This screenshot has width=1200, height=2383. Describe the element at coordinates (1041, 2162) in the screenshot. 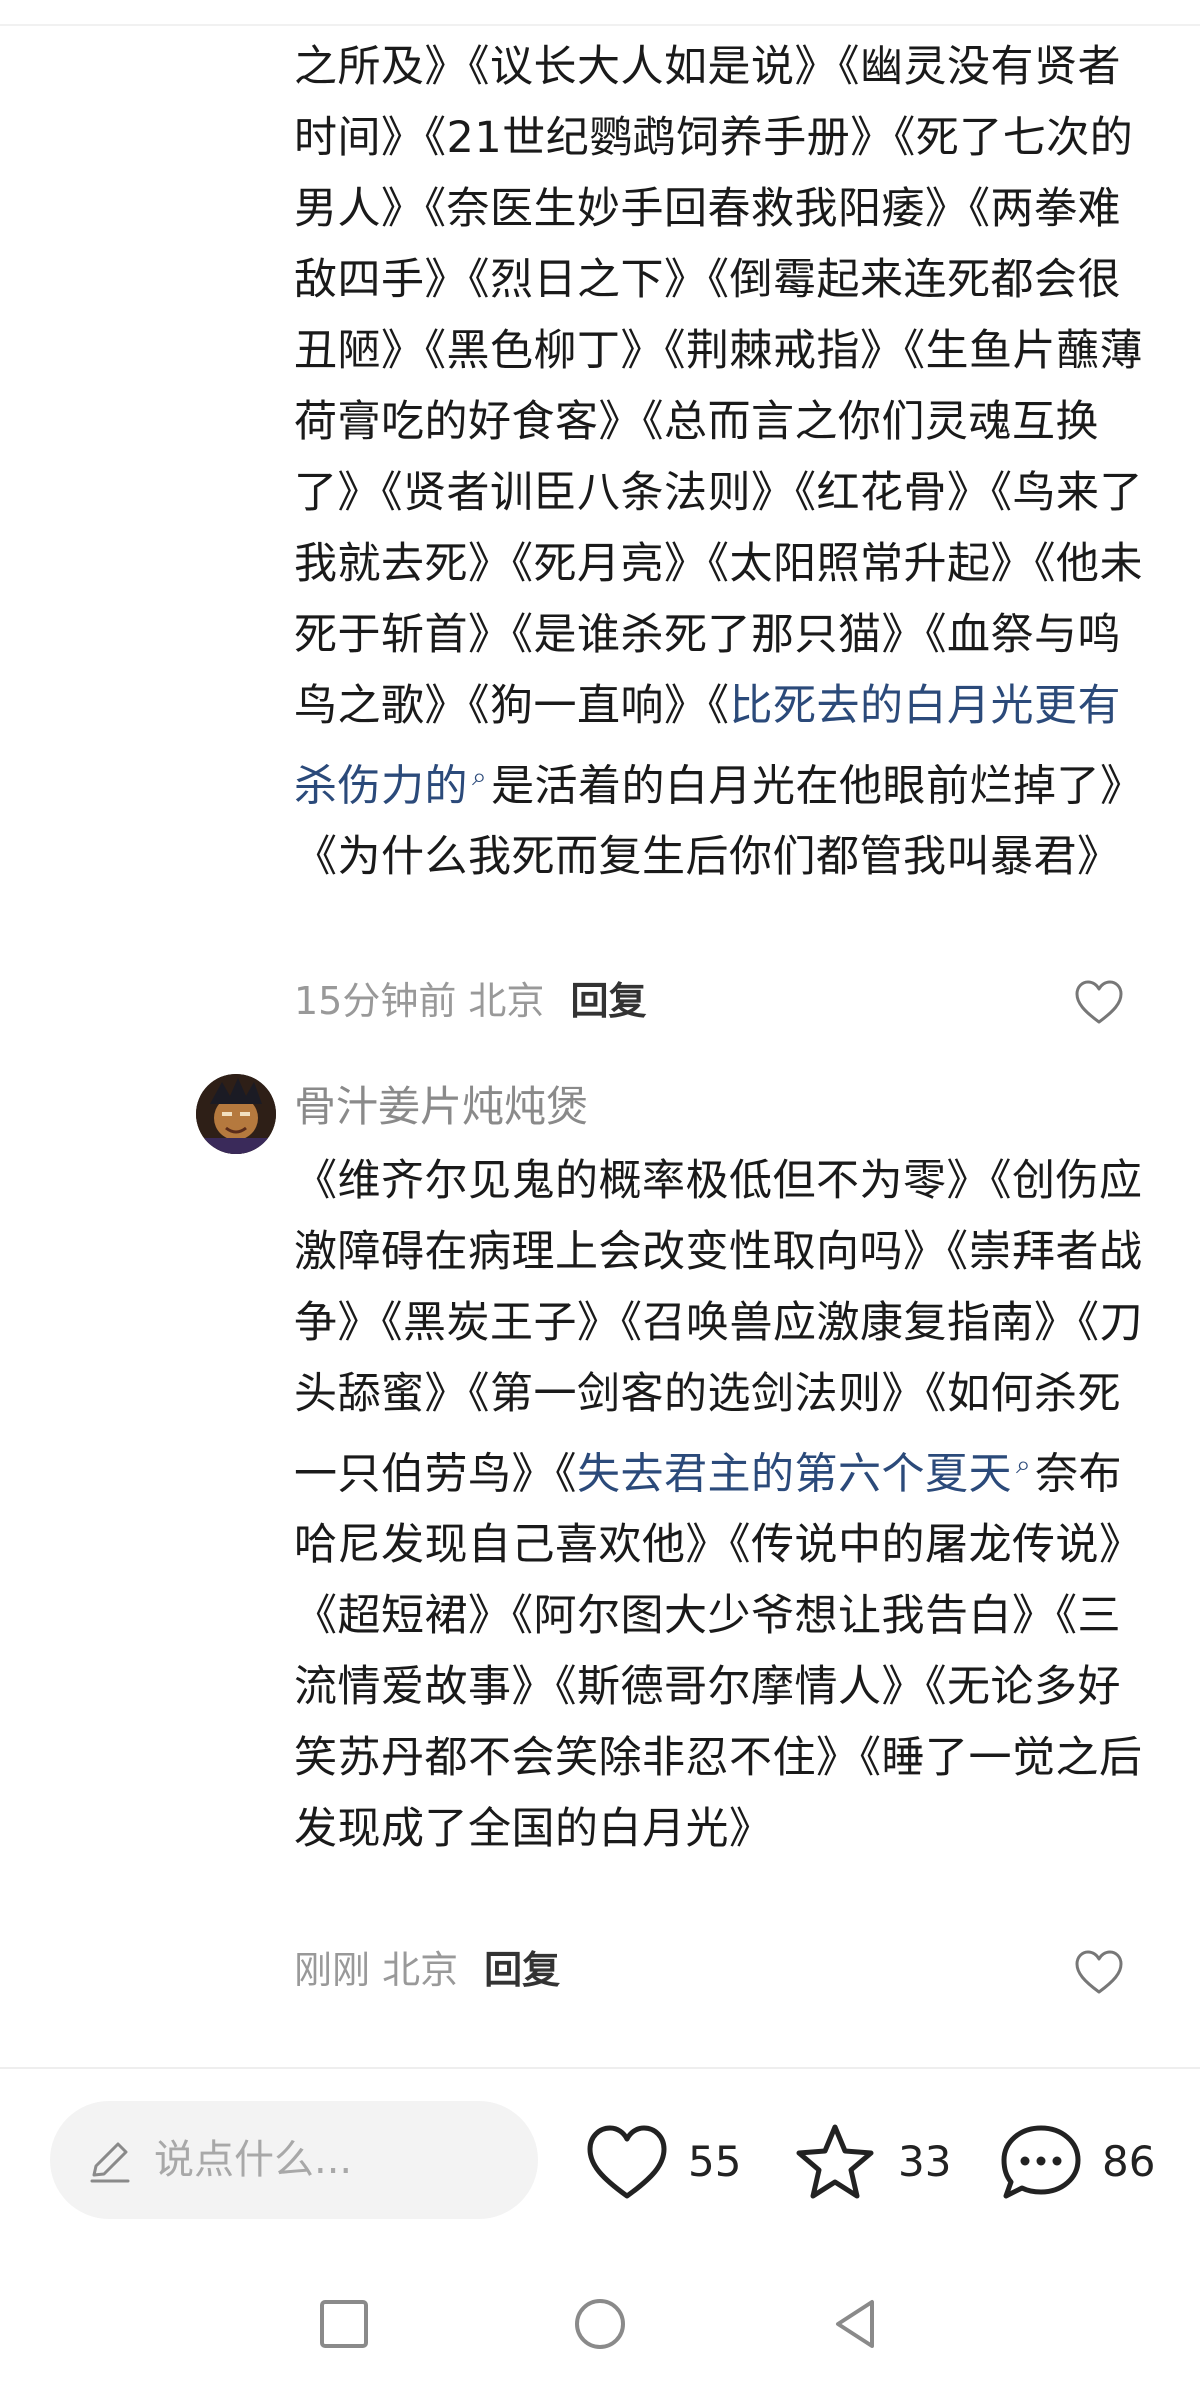

I see `comment-bubble-icon` at that location.